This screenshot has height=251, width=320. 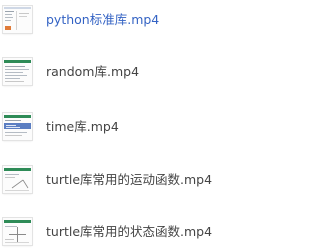 What do you see at coordinates (129, 232) in the screenshot?
I see `file-name: turtle库常用的状态函数.mp4` at bounding box center [129, 232].